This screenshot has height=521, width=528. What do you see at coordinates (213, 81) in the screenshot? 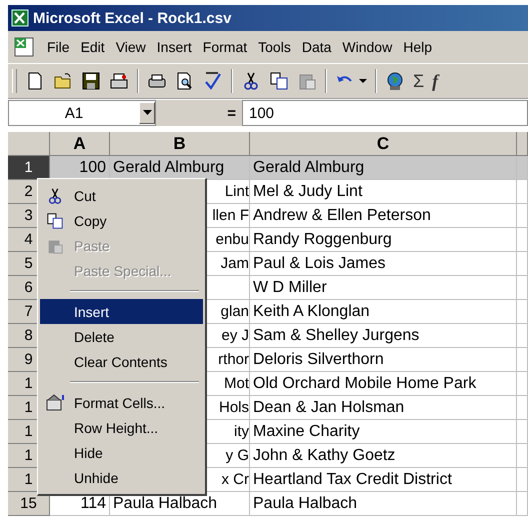
I see `spelling-icon` at bounding box center [213, 81].